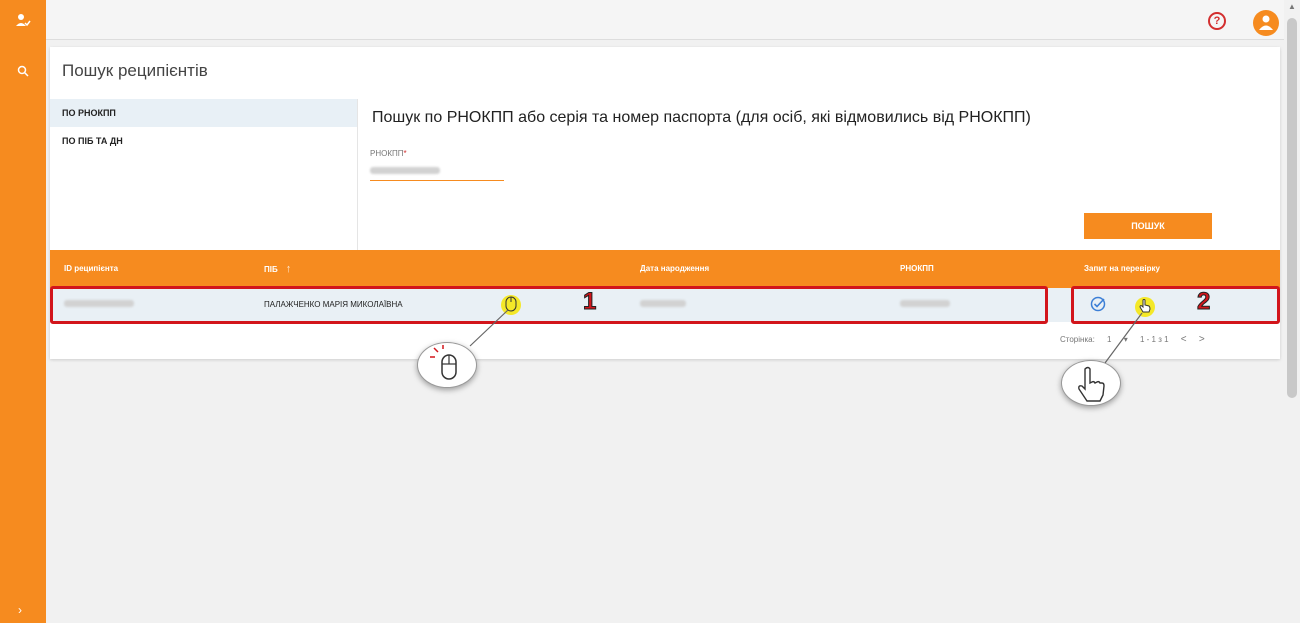 The height and width of the screenshot is (623, 1300). What do you see at coordinates (443, 362) in the screenshot?
I see `mouse-click-icon` at bounding box center [443, 362].